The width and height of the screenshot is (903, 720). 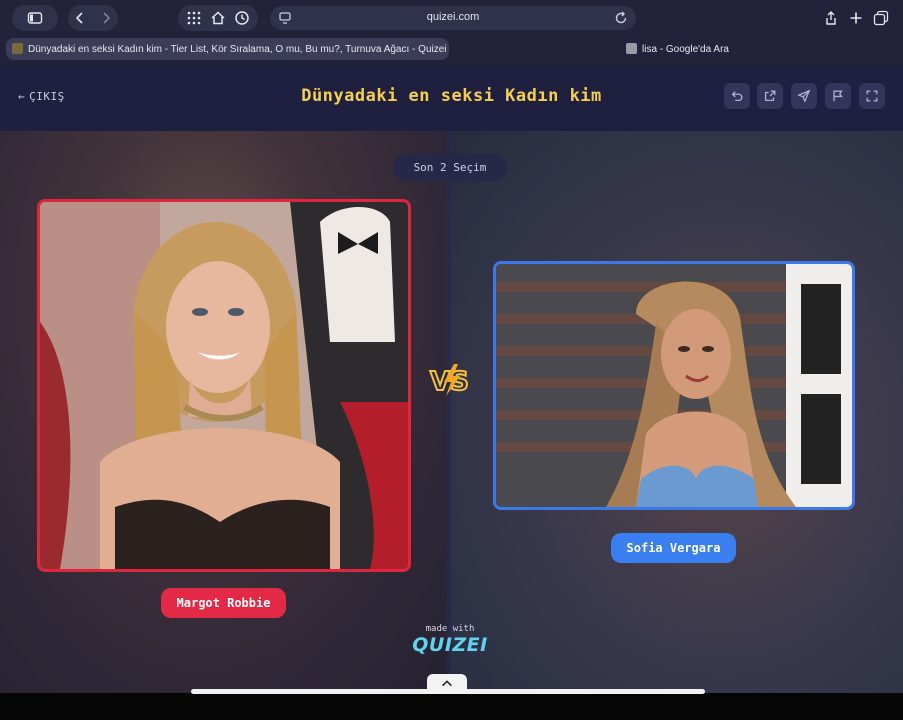 I want to click on collapse-toolbar-button, so click(x=447, y=684).